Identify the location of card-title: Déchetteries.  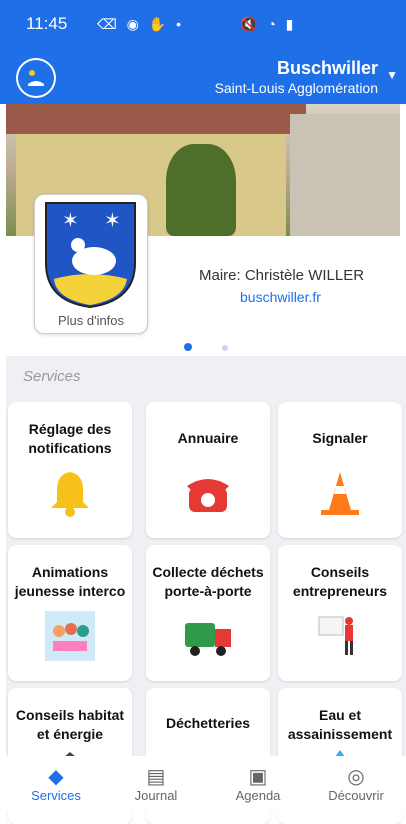
(208, 723).